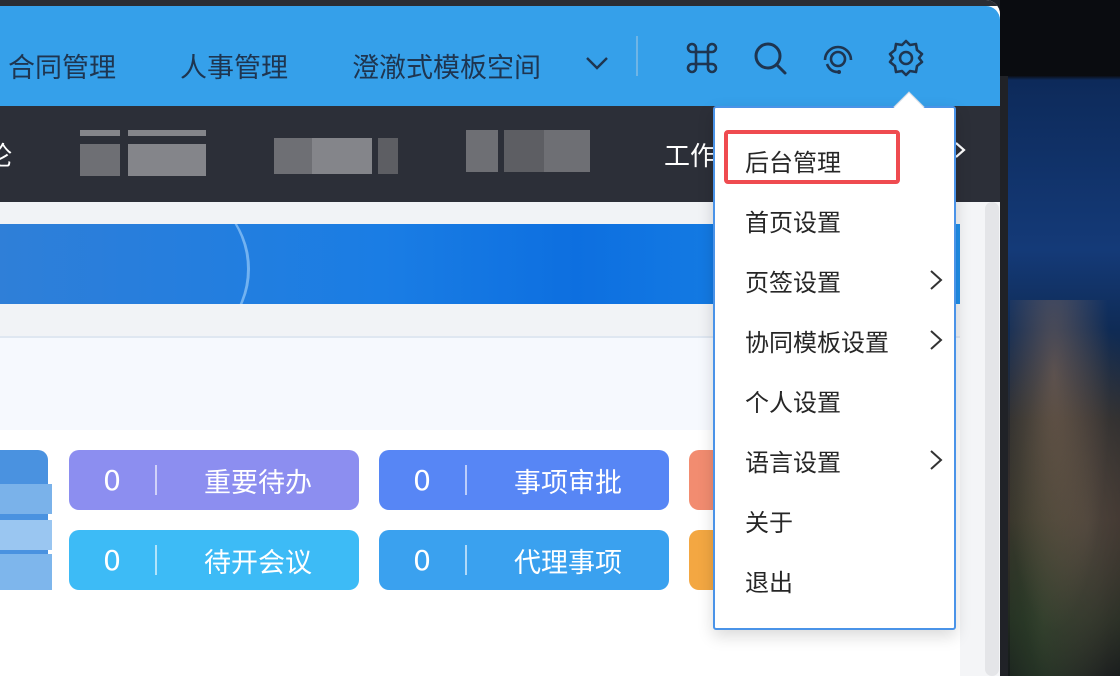 This screenshot has width=1120, height=676. I want to click on window-edge-shadow, so click(1004, 376).